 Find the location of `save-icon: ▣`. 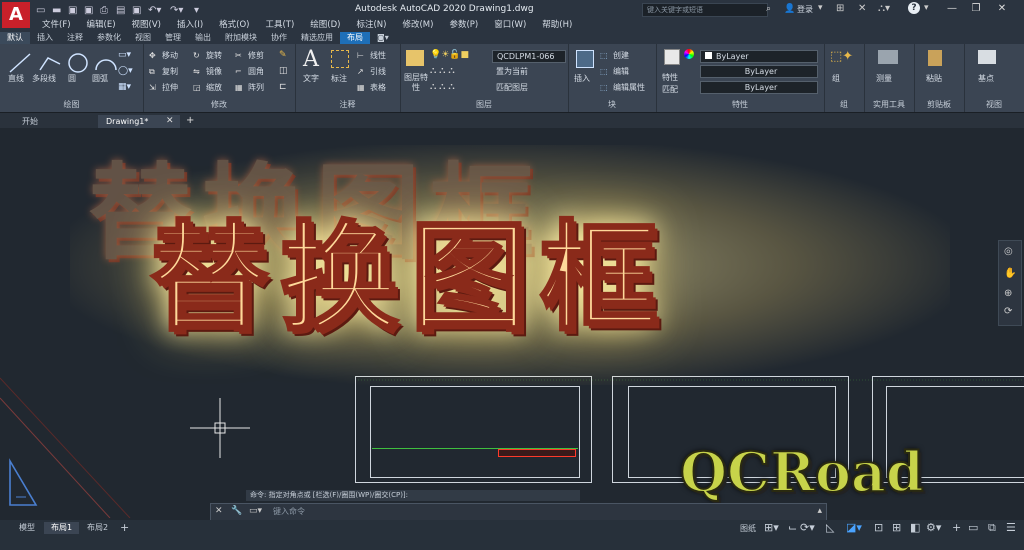

save-icon: ▣ is located at coordinates (72, 11).